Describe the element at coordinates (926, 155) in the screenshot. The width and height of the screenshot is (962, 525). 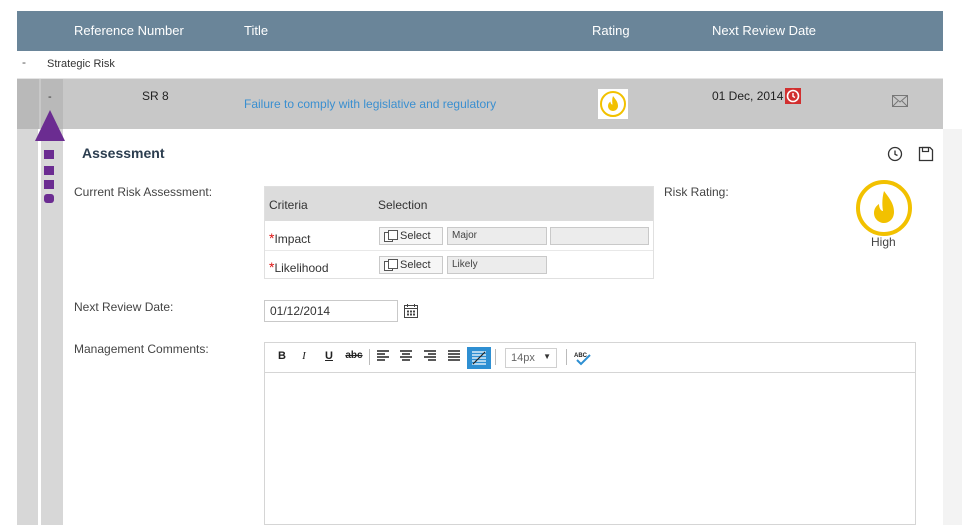
I see `save-icon` at that location.